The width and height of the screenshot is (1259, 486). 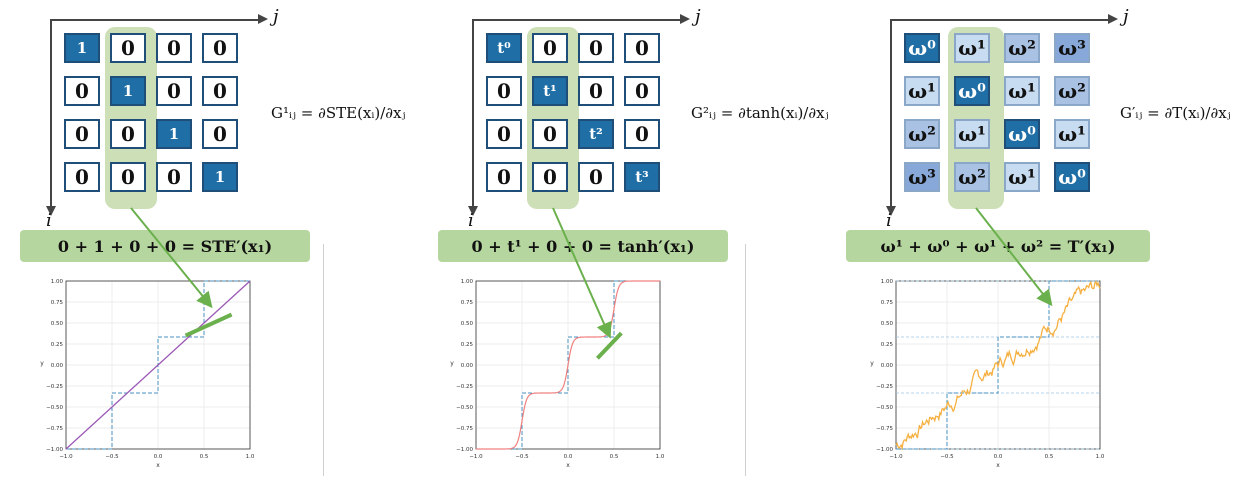 I want to click on x-tick-label: −1.0, so click(x=476, y=457).